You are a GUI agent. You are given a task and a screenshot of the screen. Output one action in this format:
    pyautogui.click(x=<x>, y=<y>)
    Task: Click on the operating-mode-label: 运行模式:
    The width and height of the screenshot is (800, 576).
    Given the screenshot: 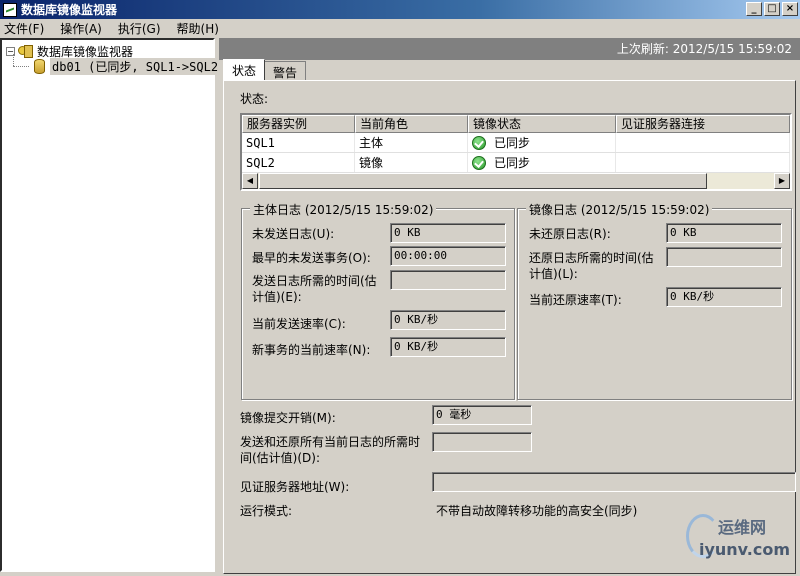 What is the action you would take?
    pyautogui.click(x=266, y=511)
    